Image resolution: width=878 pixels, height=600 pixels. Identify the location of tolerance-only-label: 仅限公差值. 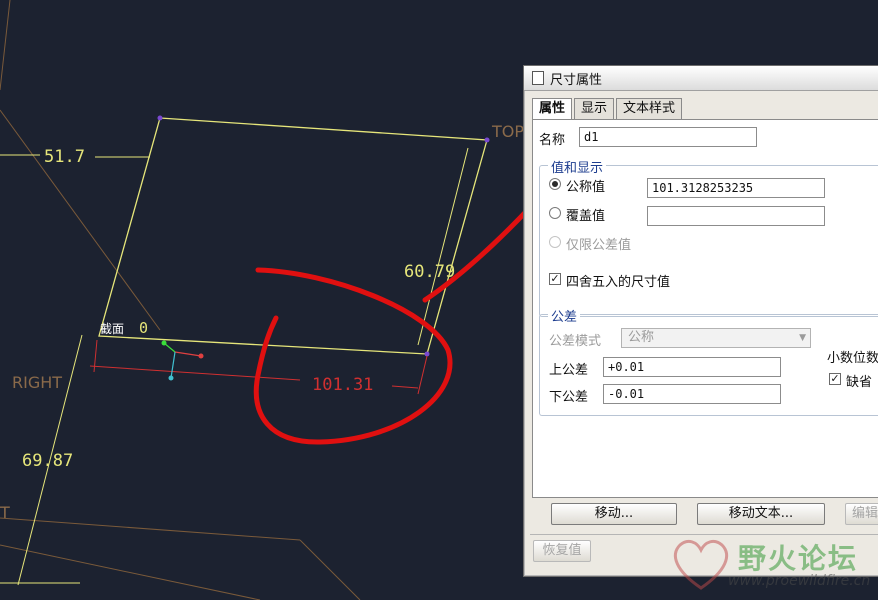
(599, 245).